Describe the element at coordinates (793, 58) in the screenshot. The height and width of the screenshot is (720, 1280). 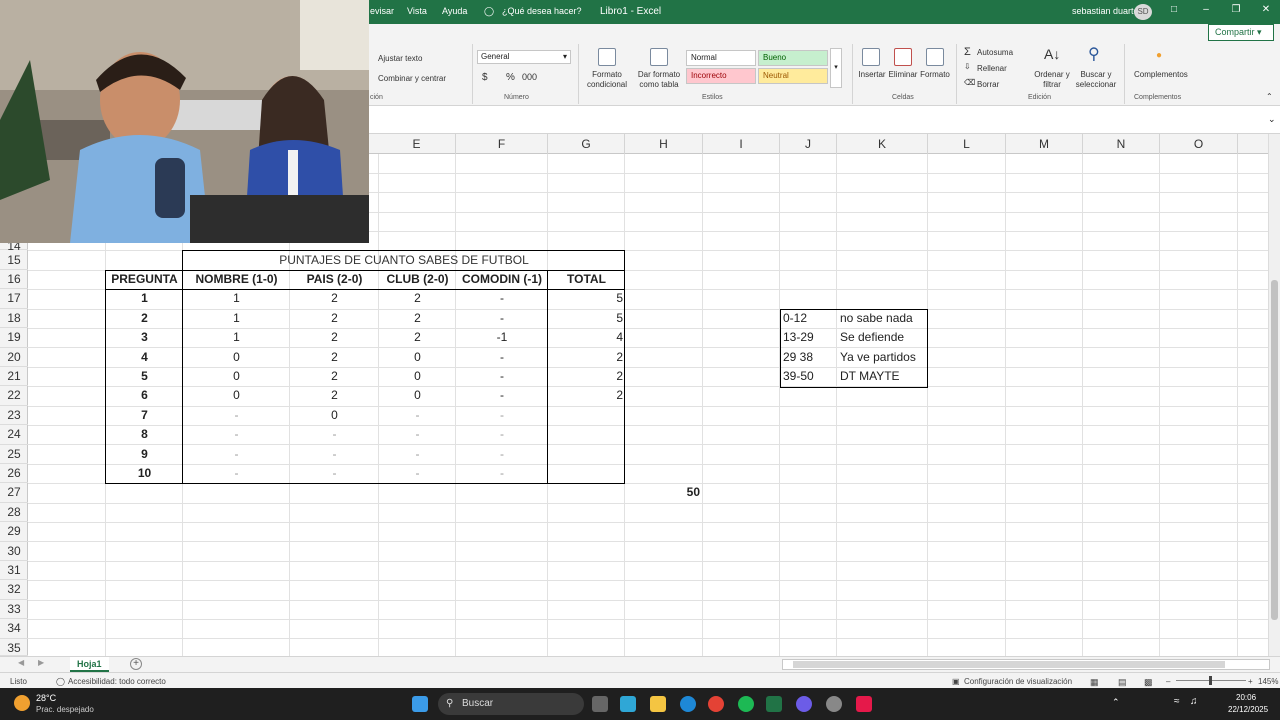
I see `style-good: Bueno` at that location.